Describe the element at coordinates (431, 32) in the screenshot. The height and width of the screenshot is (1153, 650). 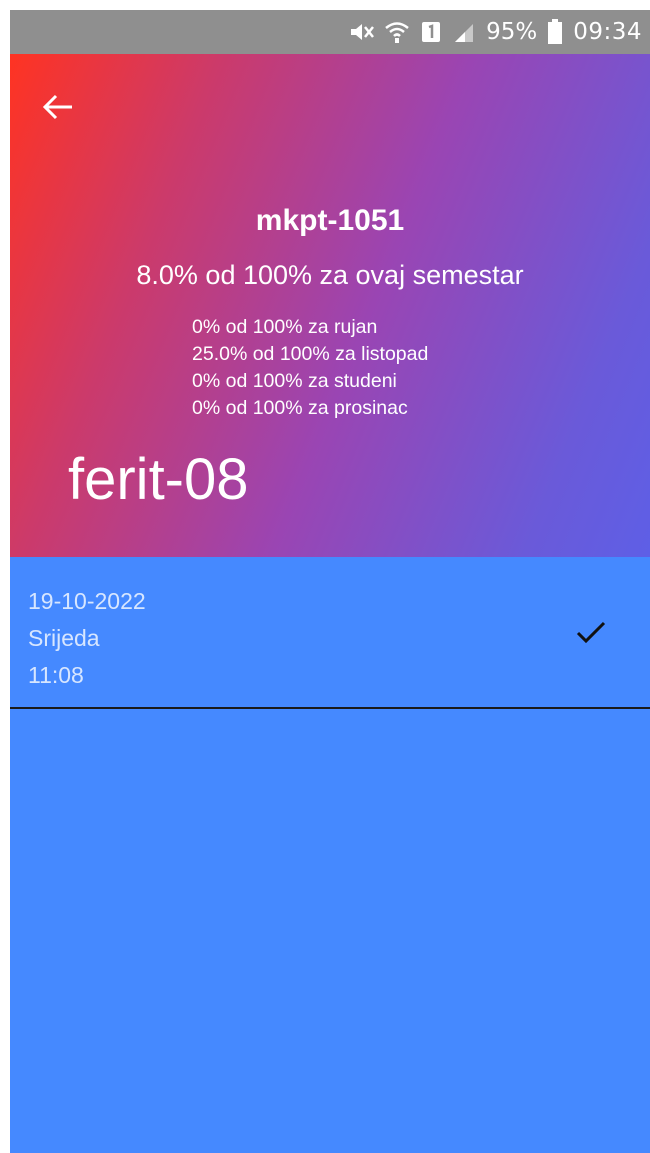
I see `sim-1-icon` at that location.